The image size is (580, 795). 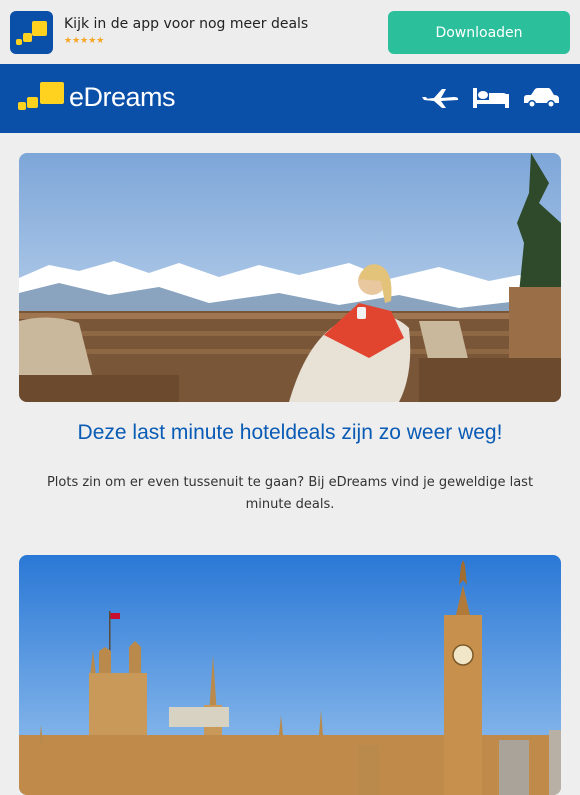 What do you see at coordinates (491, 98) in the screenshot?
I see `bed-icon` at bounding box center [491, 98].